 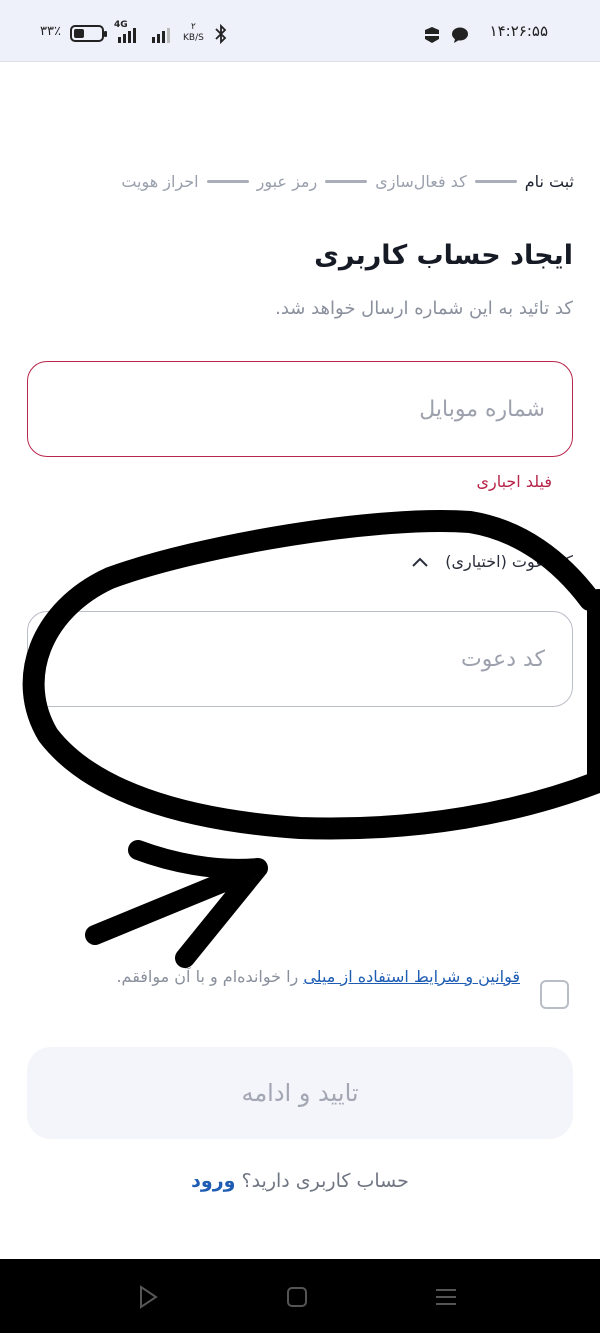 I want to click on app-notification-icon, so click(x=432, y=35).